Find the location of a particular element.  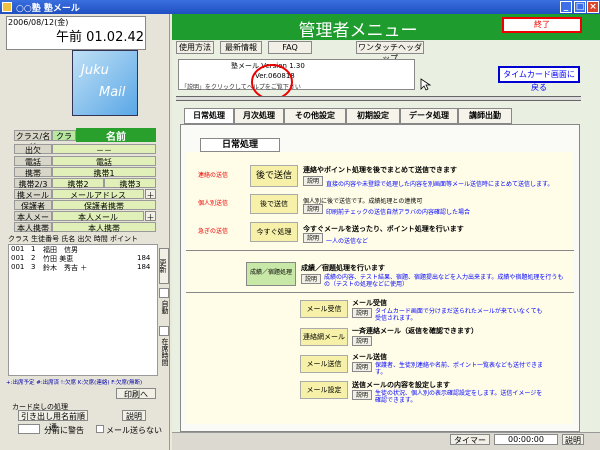

card-explain-button: 説明 is located at coordinates (134, 415).